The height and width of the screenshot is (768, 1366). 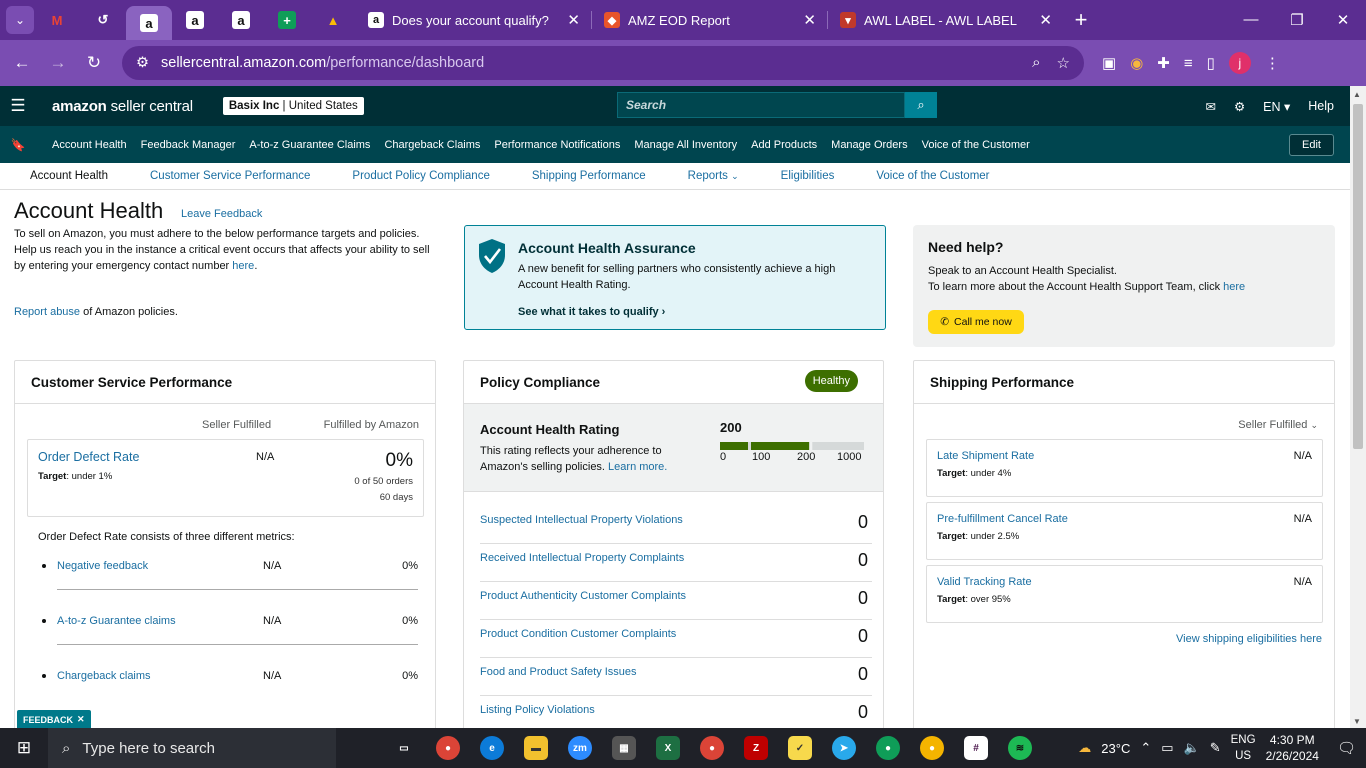 I want to click on forward-icon: →, so click(x=58, y=63).